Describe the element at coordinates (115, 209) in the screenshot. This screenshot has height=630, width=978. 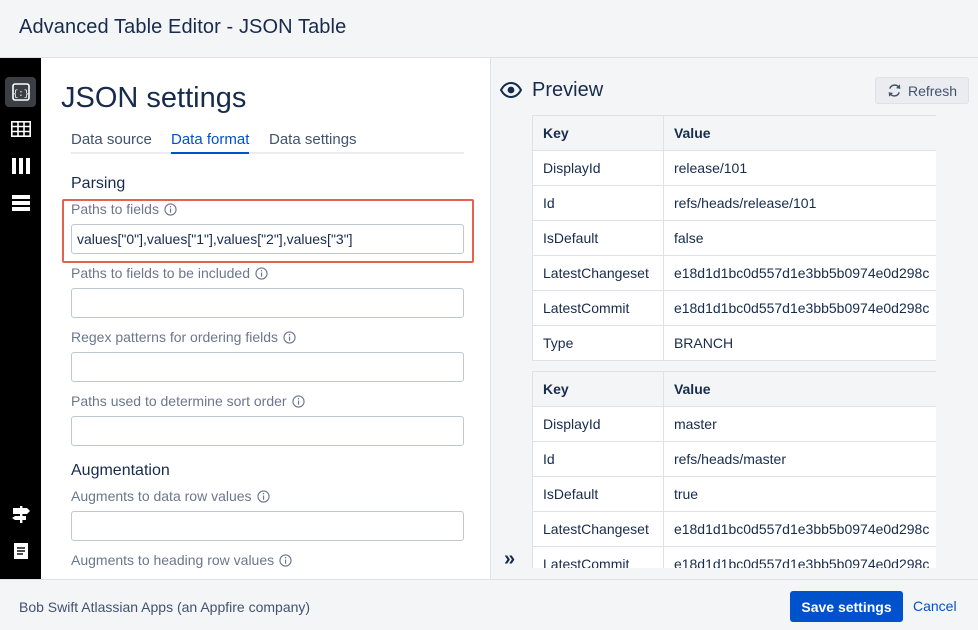
I see `paths-to-fields-label-text: Paths to fields` at that location.